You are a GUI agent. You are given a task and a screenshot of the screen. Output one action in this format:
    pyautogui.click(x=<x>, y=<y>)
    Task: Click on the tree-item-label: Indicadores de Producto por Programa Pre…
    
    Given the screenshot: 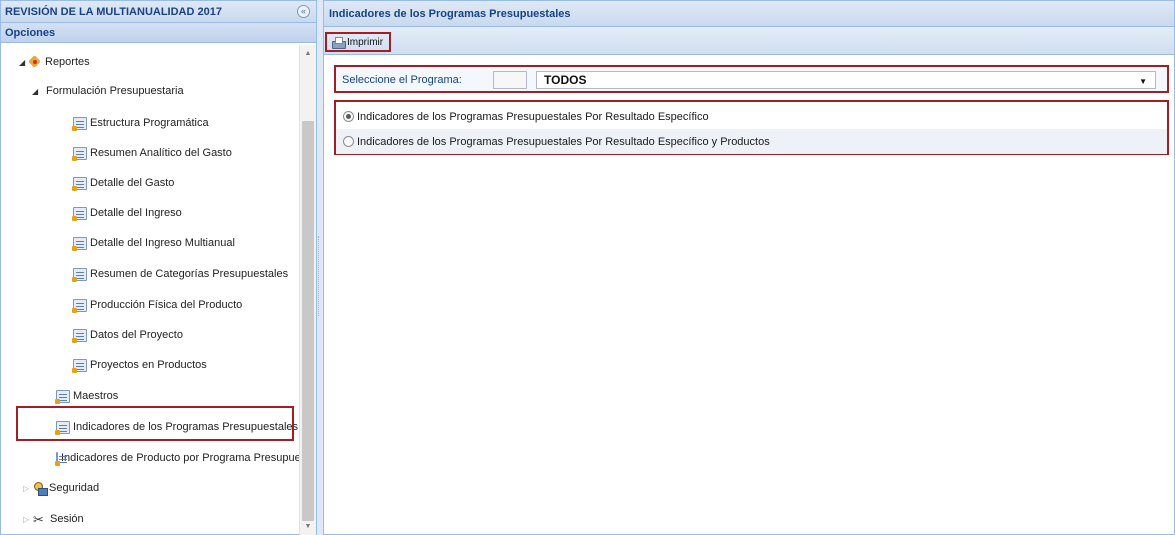 What is the action you would take?
    pyautogui.click(x=180, y=458)
    